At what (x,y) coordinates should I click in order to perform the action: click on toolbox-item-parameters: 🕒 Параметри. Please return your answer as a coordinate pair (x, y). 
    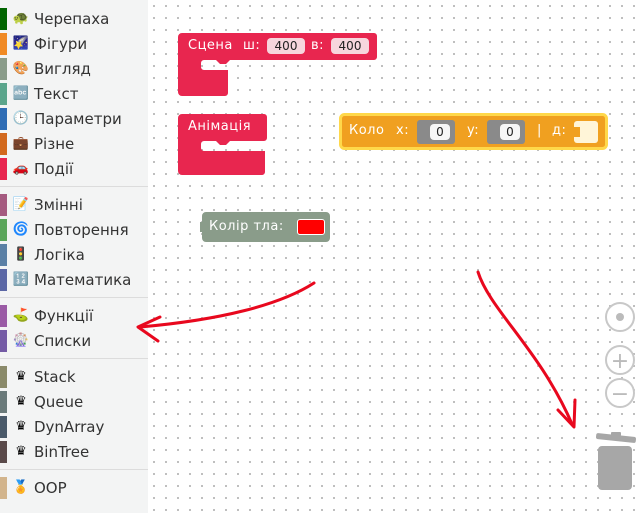
    Looking at the image, I should click on (74, 119).